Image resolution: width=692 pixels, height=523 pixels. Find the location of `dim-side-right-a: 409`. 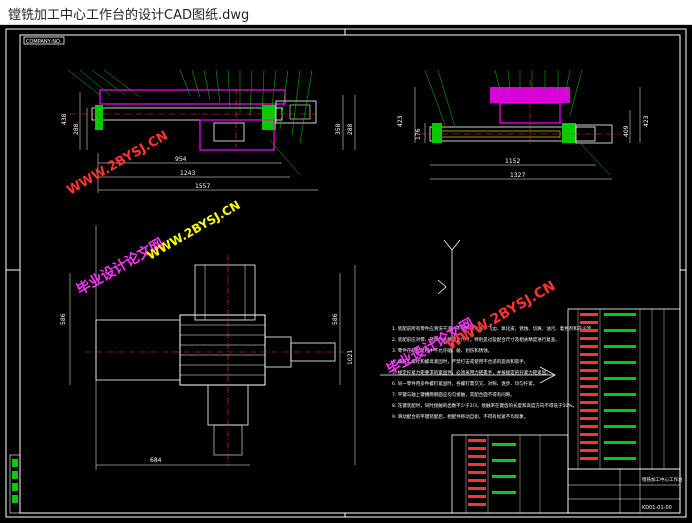

dim-side-right-a: 409 is located at coordinates (626, 131).